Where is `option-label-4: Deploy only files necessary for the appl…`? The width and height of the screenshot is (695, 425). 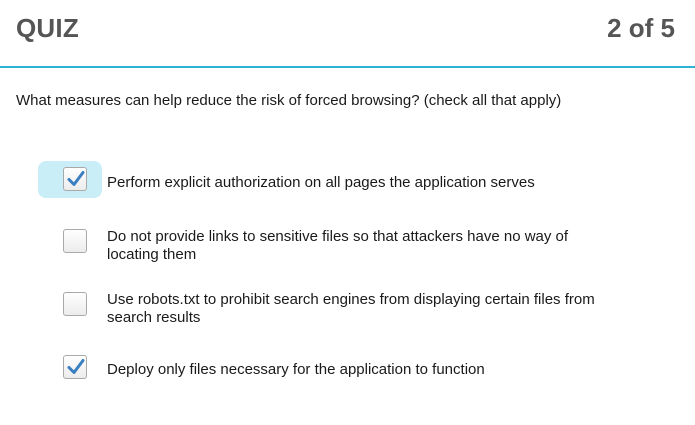
option-label-4: Deploy only files necessary for the appl… is located at coordinates (357, 370).